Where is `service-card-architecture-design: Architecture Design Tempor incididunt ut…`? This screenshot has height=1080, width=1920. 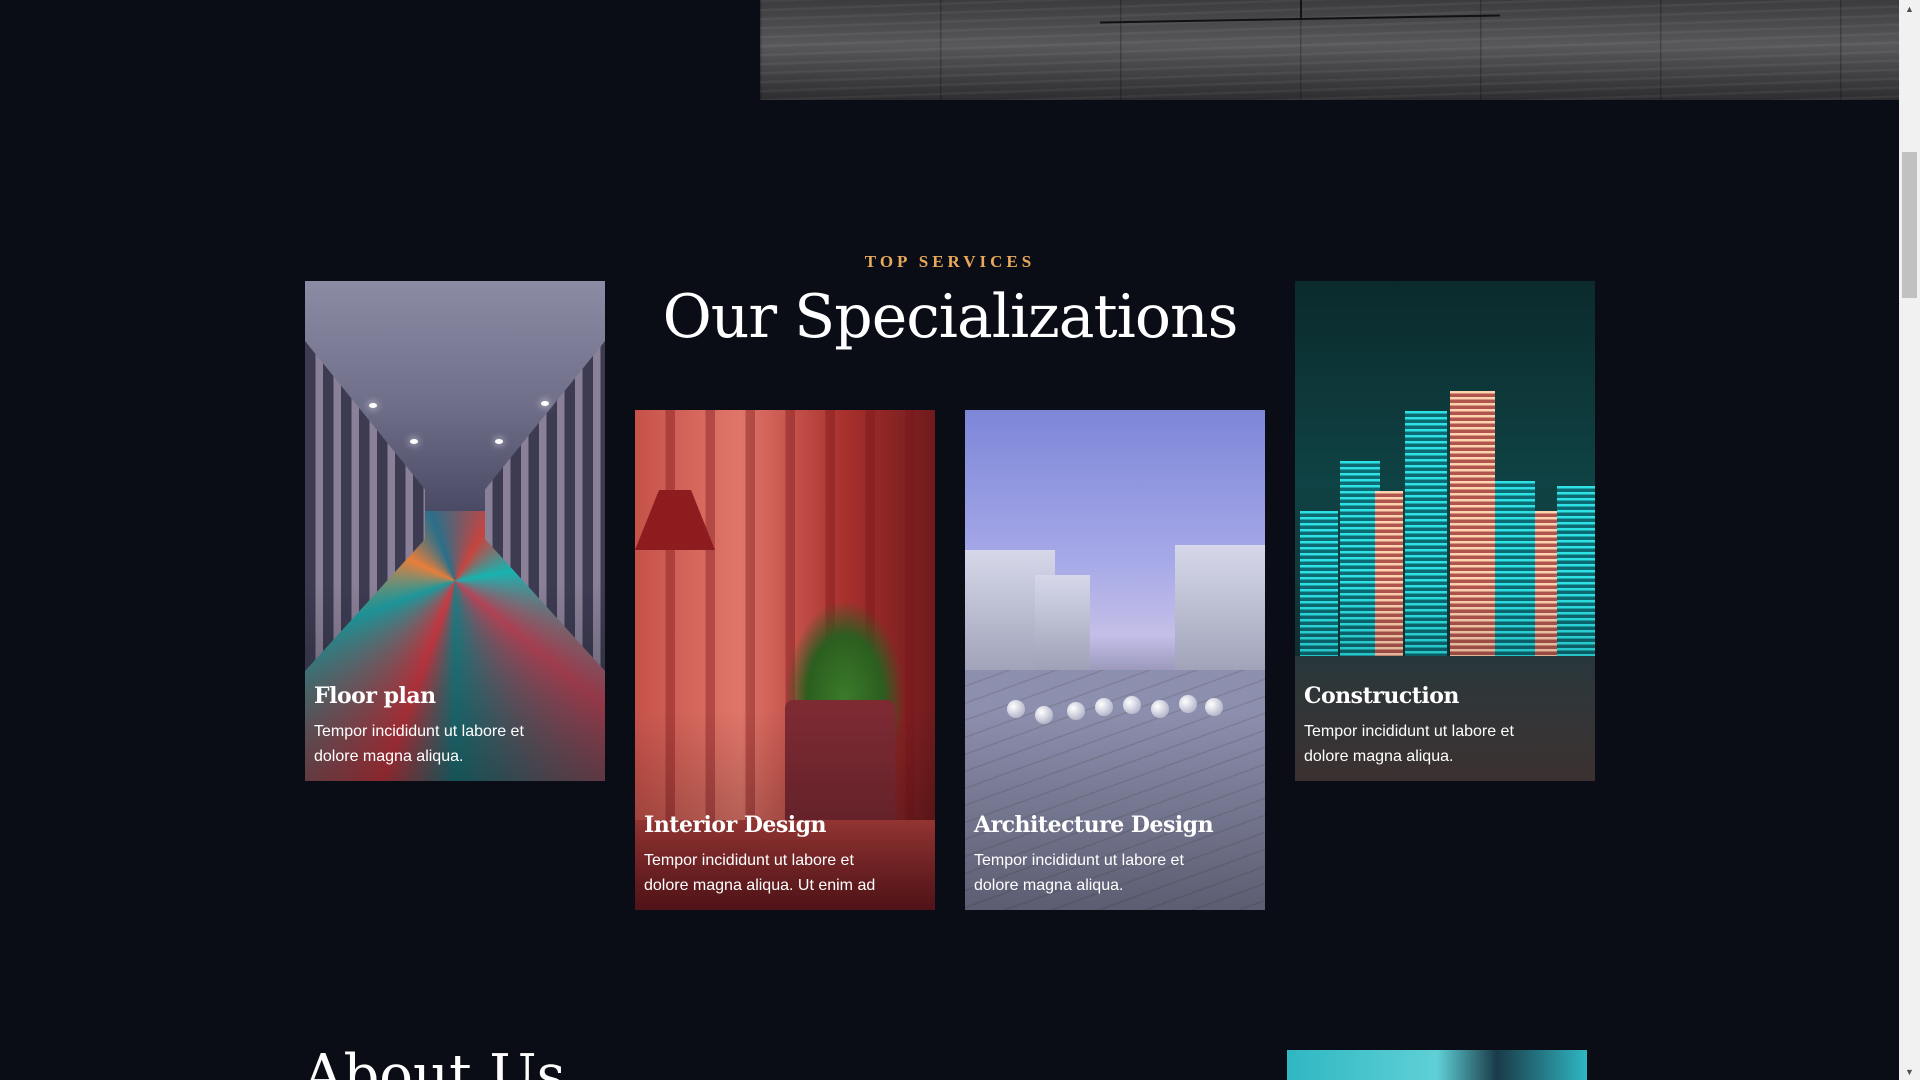
service-card-architecture-design: Architecture Design Tempor incididunt ut… is located at coordinates (1115, 660).